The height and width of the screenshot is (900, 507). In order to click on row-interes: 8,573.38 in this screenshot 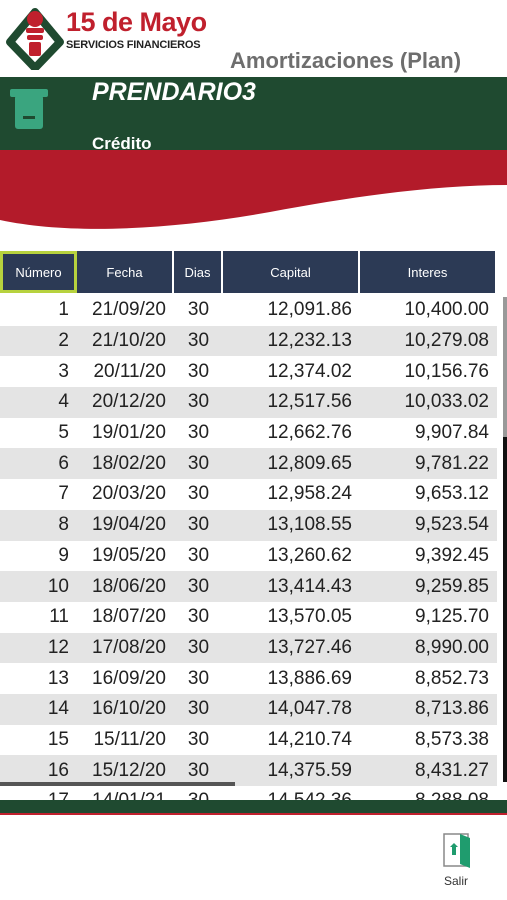, I will do `click(452, 739)`.